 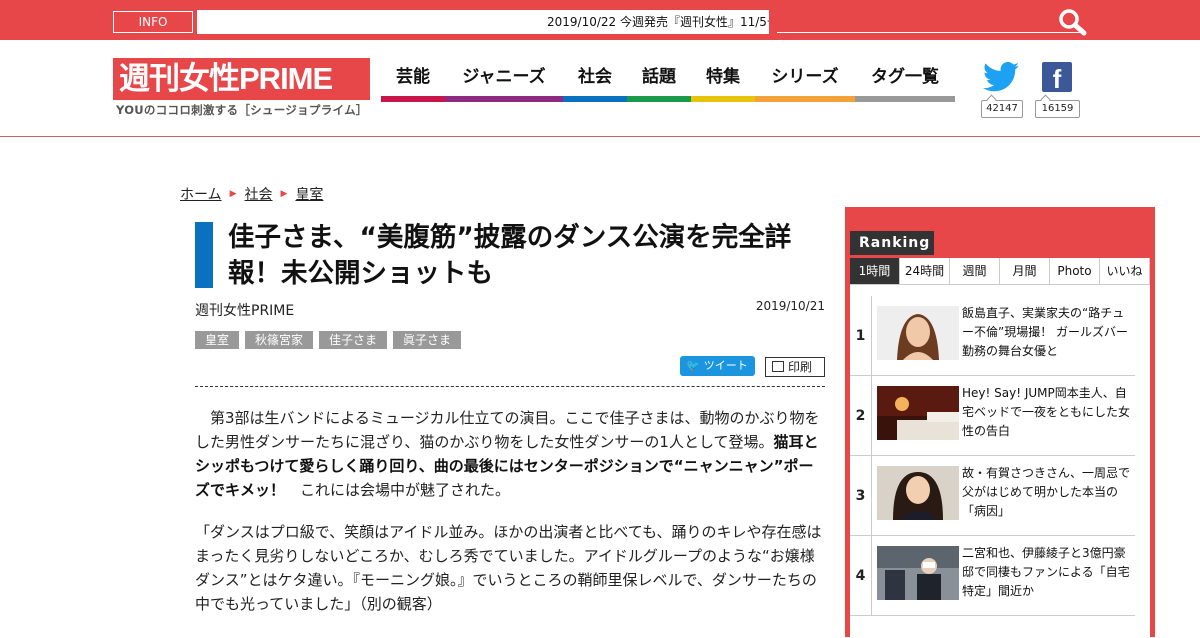 What do you see at coordinates (659, 81) in the screenshot?
I see `nav-topics: 話題` at bounding box center [659, 81].